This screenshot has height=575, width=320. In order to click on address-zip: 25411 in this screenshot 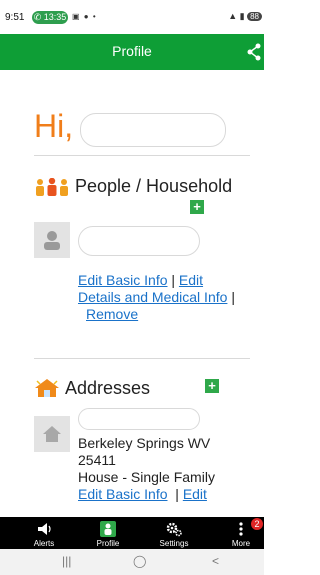, I will do `click(97, 460)`.